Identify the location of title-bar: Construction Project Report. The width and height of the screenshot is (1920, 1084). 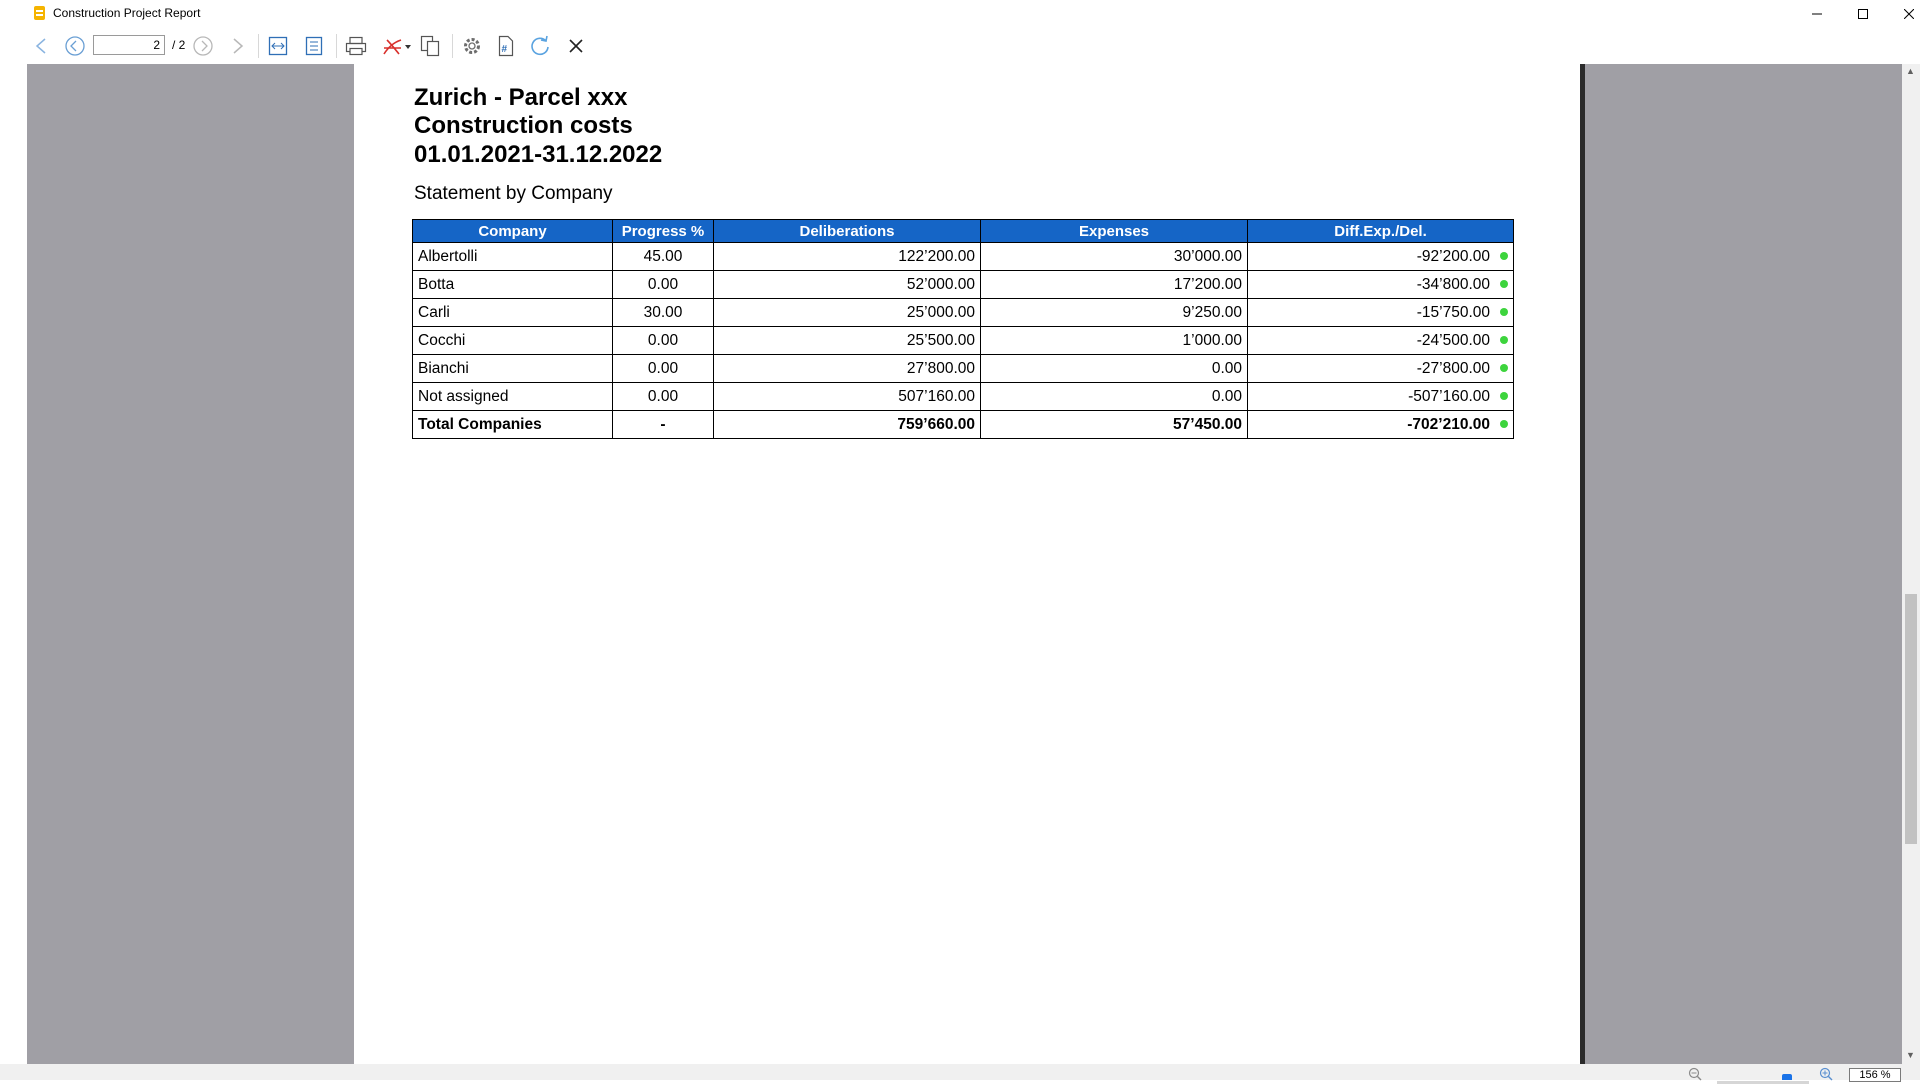
(960, 14).